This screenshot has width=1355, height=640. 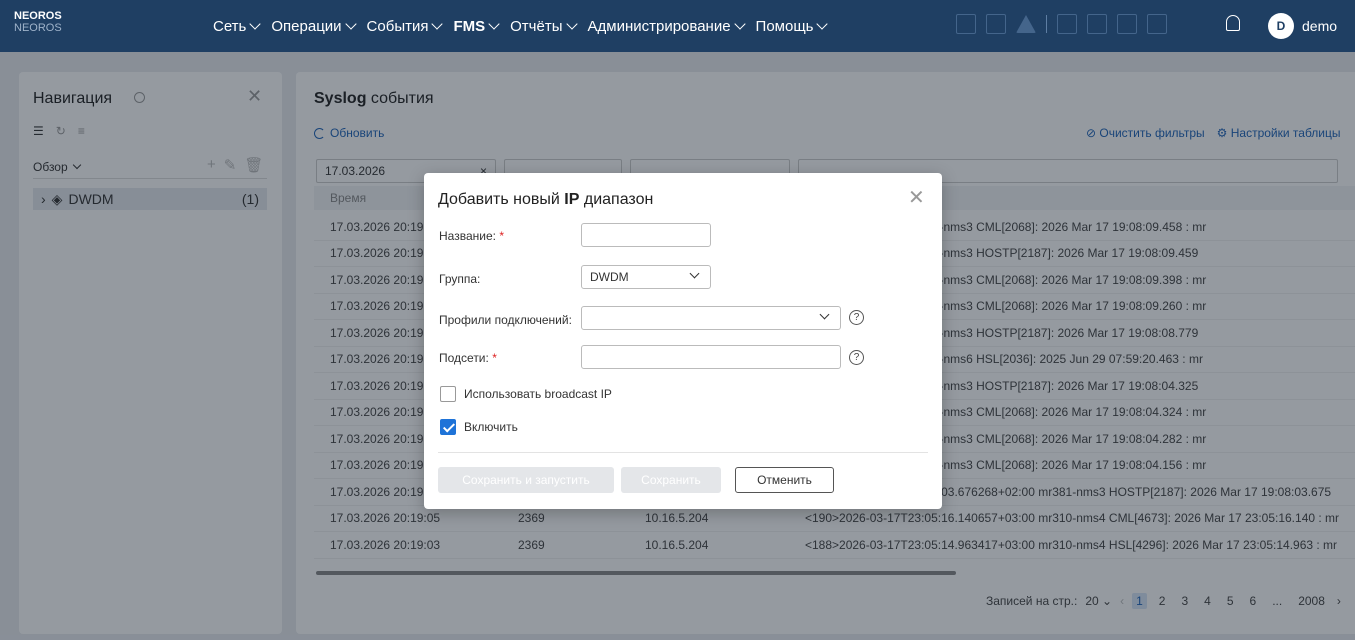 I want to click on close-icon: ✕, so click(x=916, y=197).